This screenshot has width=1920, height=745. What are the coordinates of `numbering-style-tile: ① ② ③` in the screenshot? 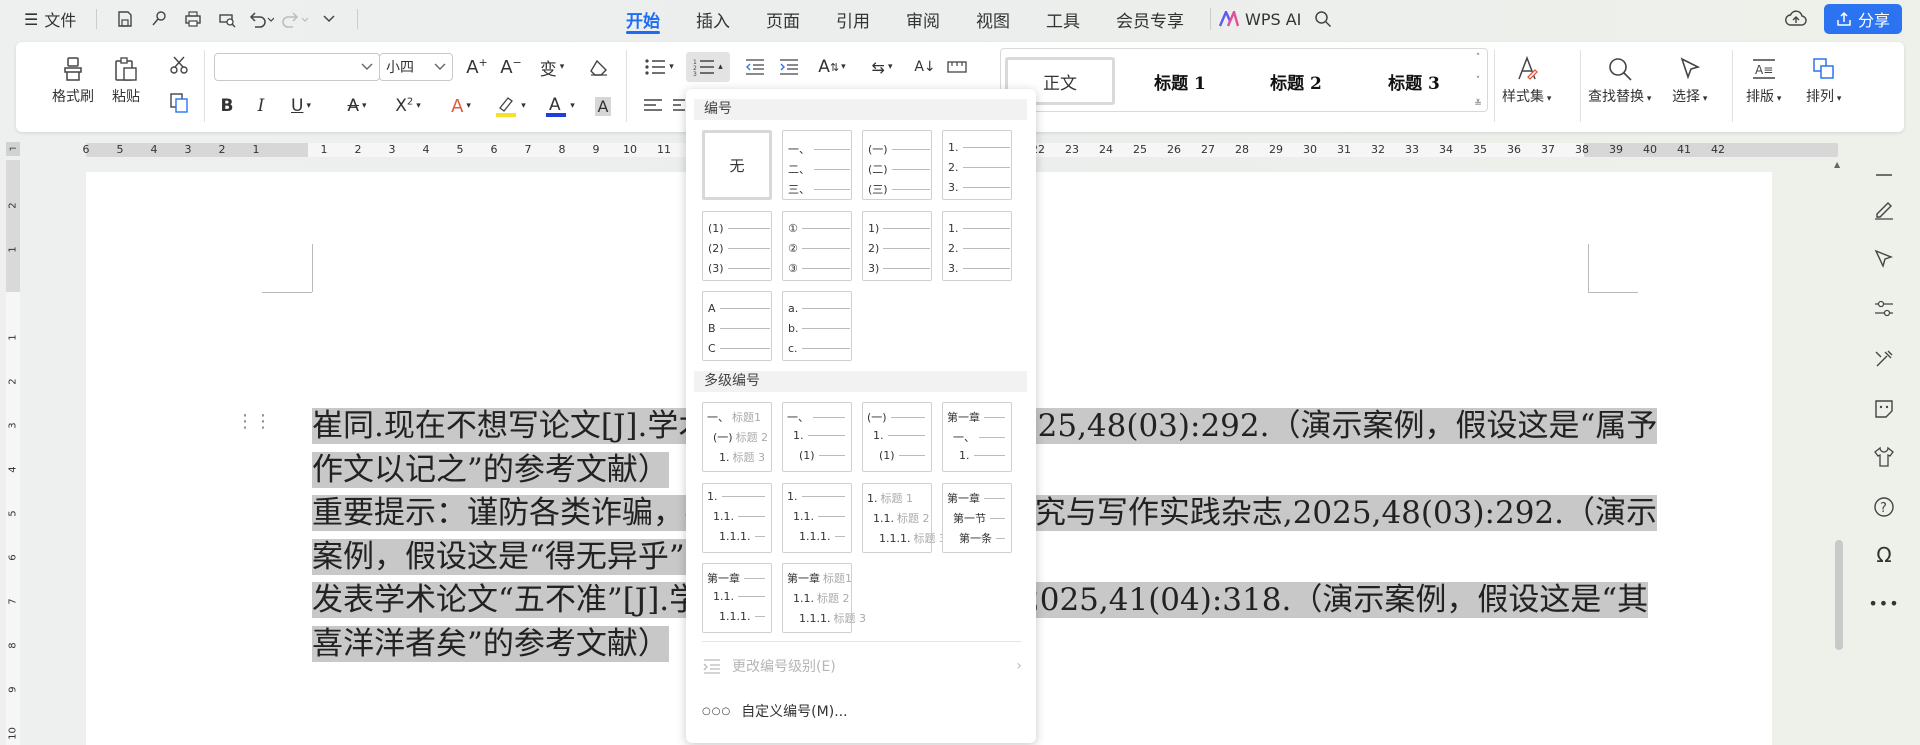 It's located at (817, 246).